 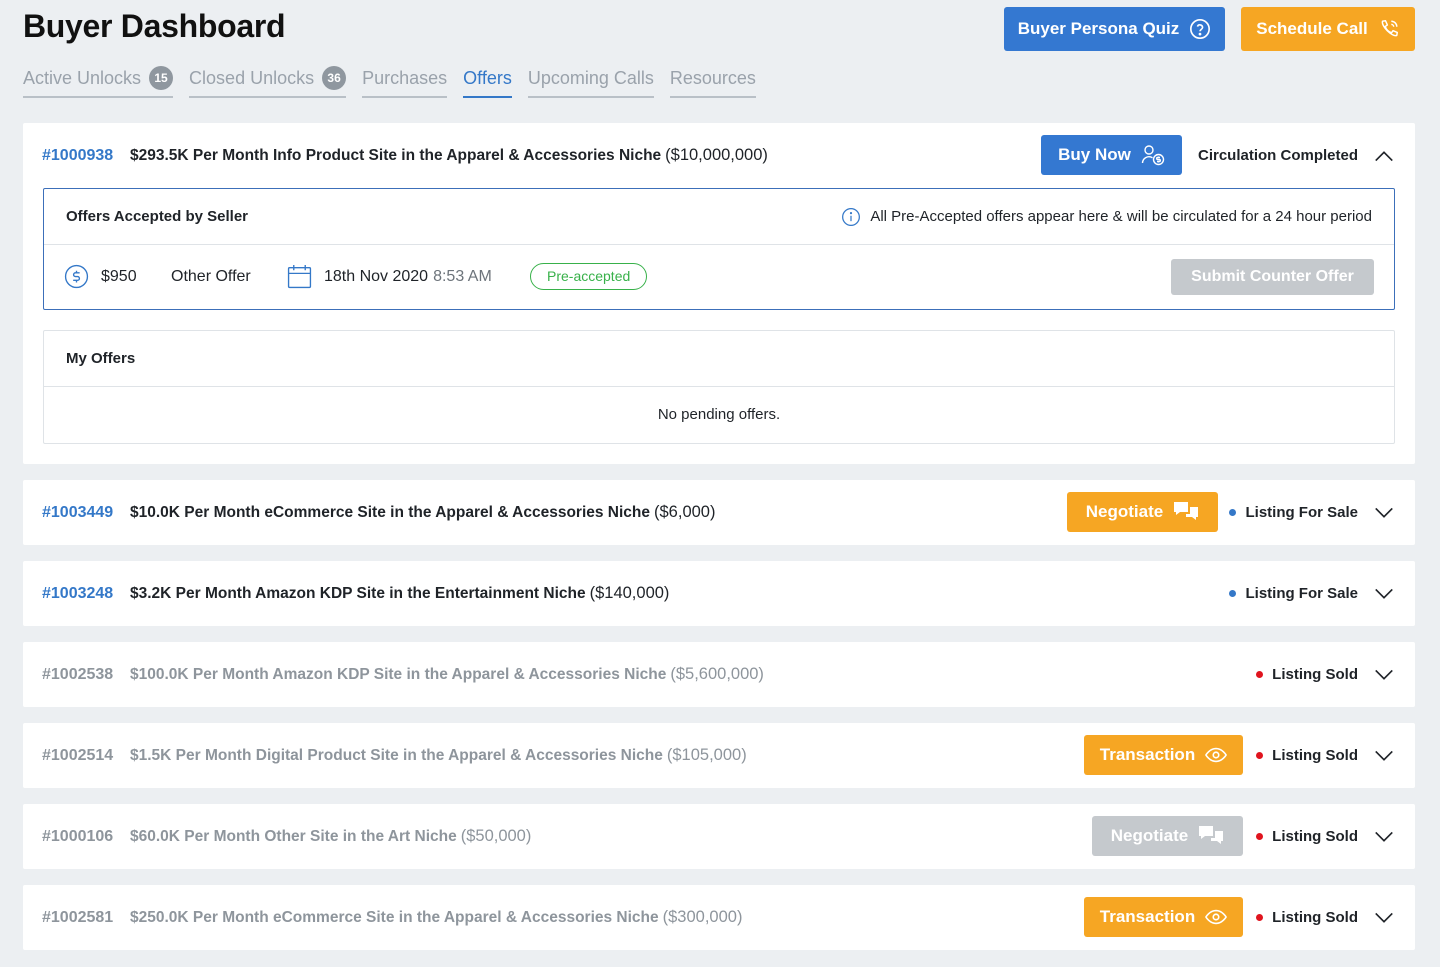 I want to click on listing-id-link: #1002538, so click(x=77, y=674).